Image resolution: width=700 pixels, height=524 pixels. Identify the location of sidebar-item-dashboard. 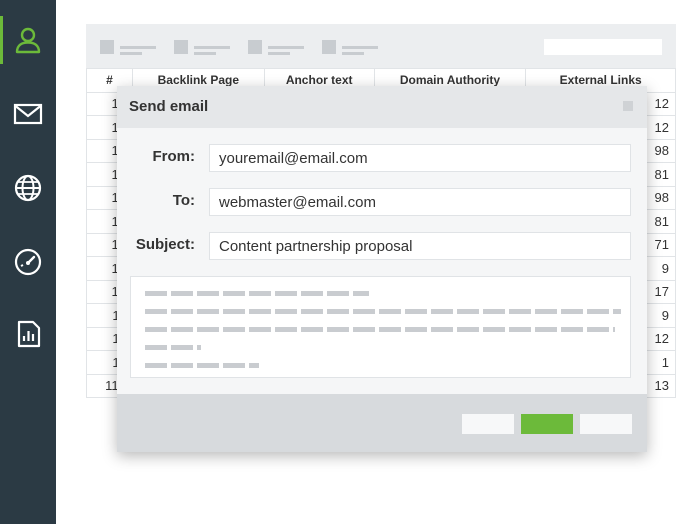
(28, 262).